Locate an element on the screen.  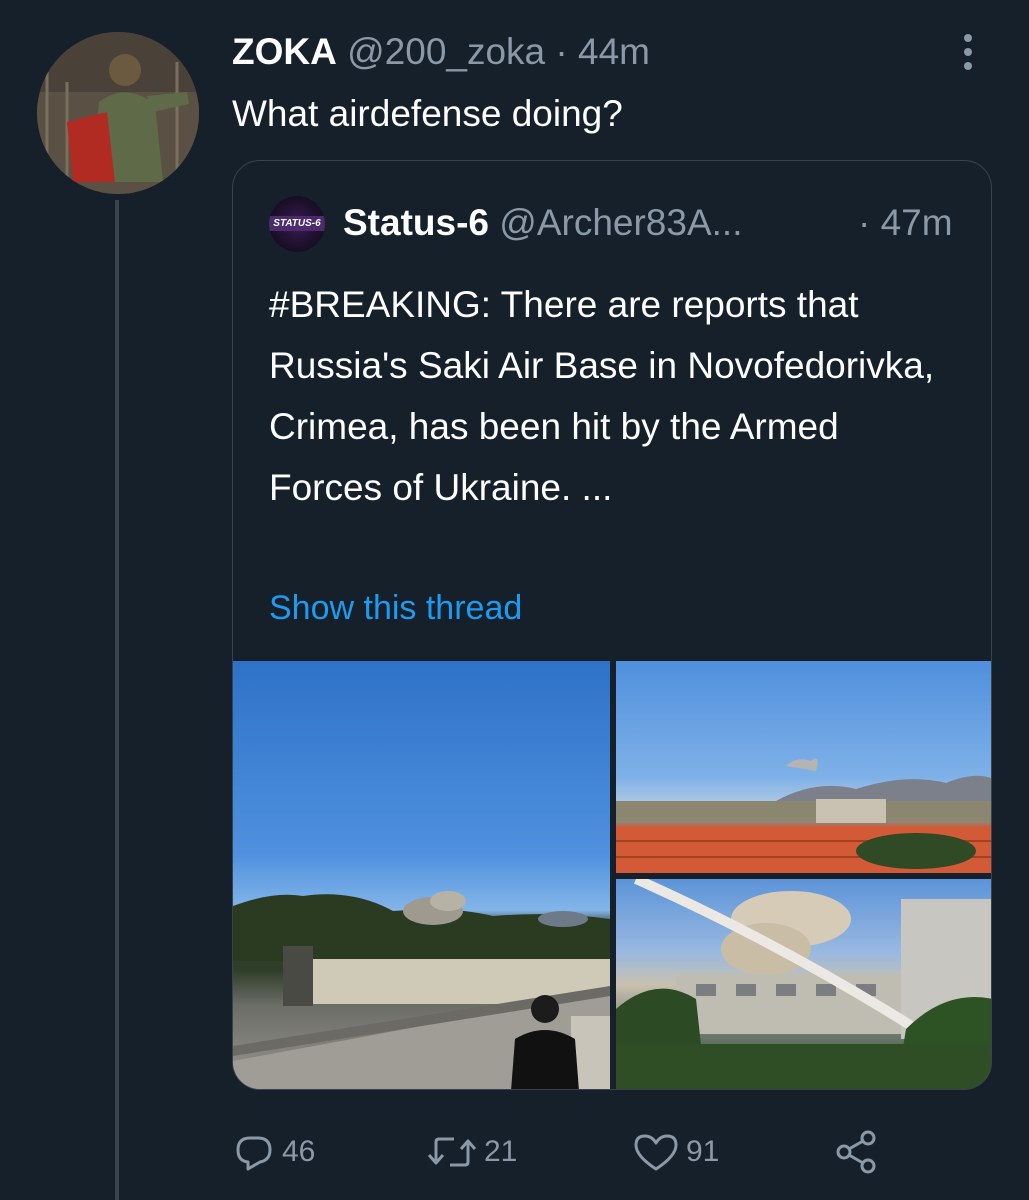
tweet-action-bar: 46 21 91 is located at coordinates (582, 1152).